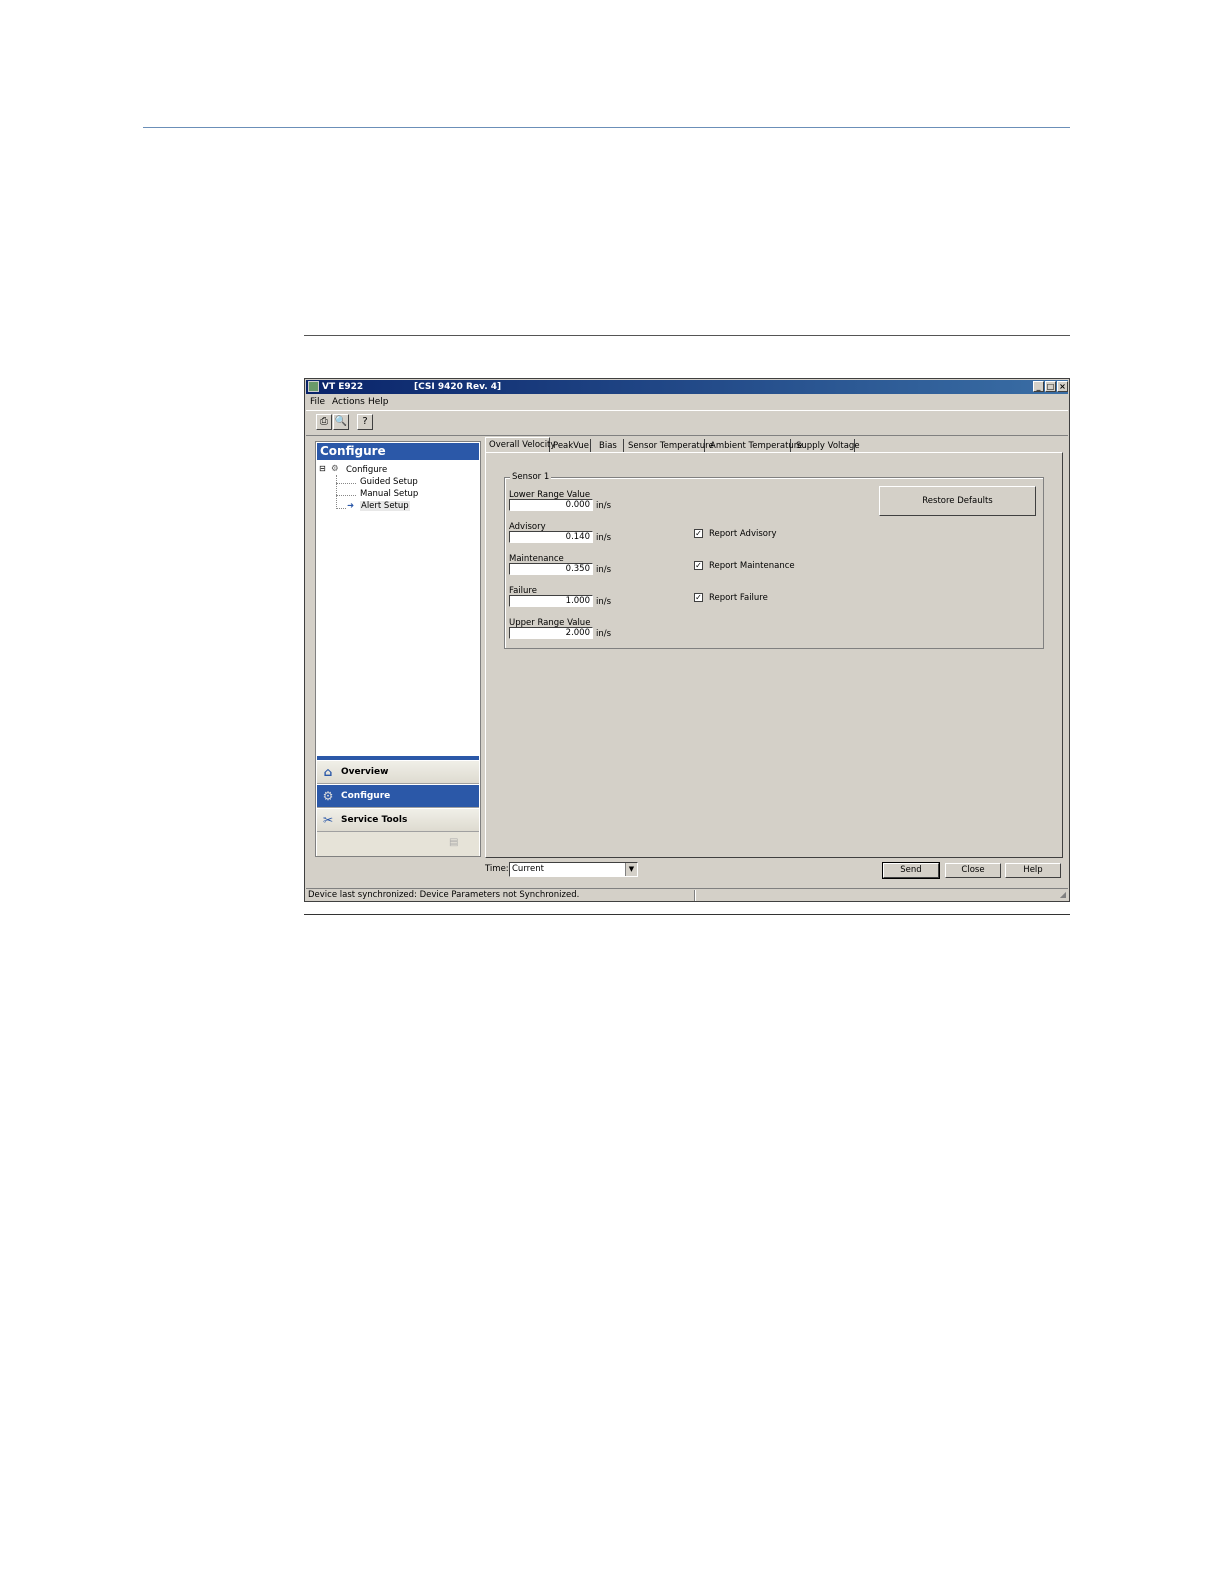 Image resolution: width=1224 pixels, height=1584 pixels. What do you see at coordinates (631, 869) in the screenshot?
I see `chevron-down-icon: ▼` at bounding box center [631, 869].